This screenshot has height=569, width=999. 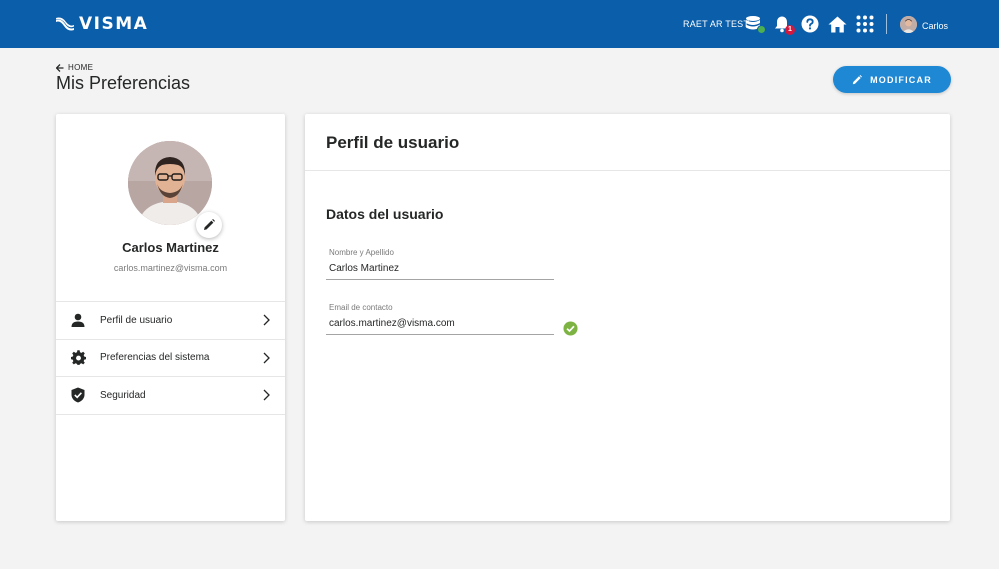 What do you see at coordinates (114, 24) in the screenshot?
I see `brand-name: VISMA` at bounding box center [114, 24].